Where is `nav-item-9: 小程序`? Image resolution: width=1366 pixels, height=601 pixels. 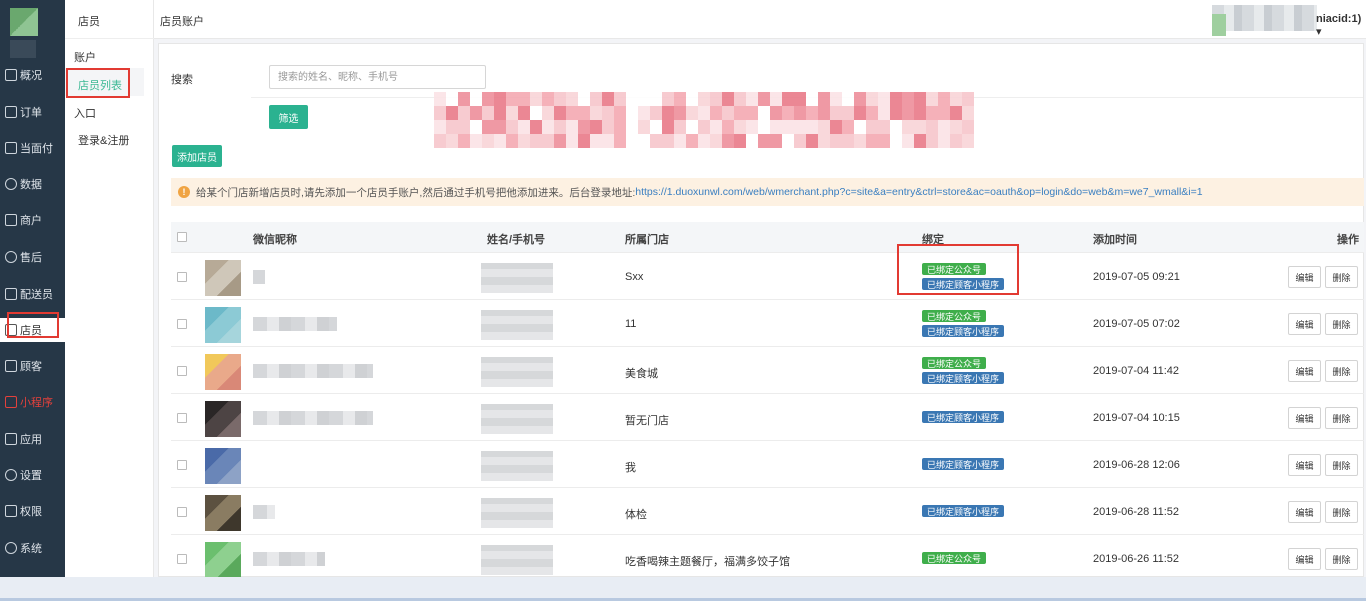
nav-item-9: 小程序 is located at coordinates (32, 402).